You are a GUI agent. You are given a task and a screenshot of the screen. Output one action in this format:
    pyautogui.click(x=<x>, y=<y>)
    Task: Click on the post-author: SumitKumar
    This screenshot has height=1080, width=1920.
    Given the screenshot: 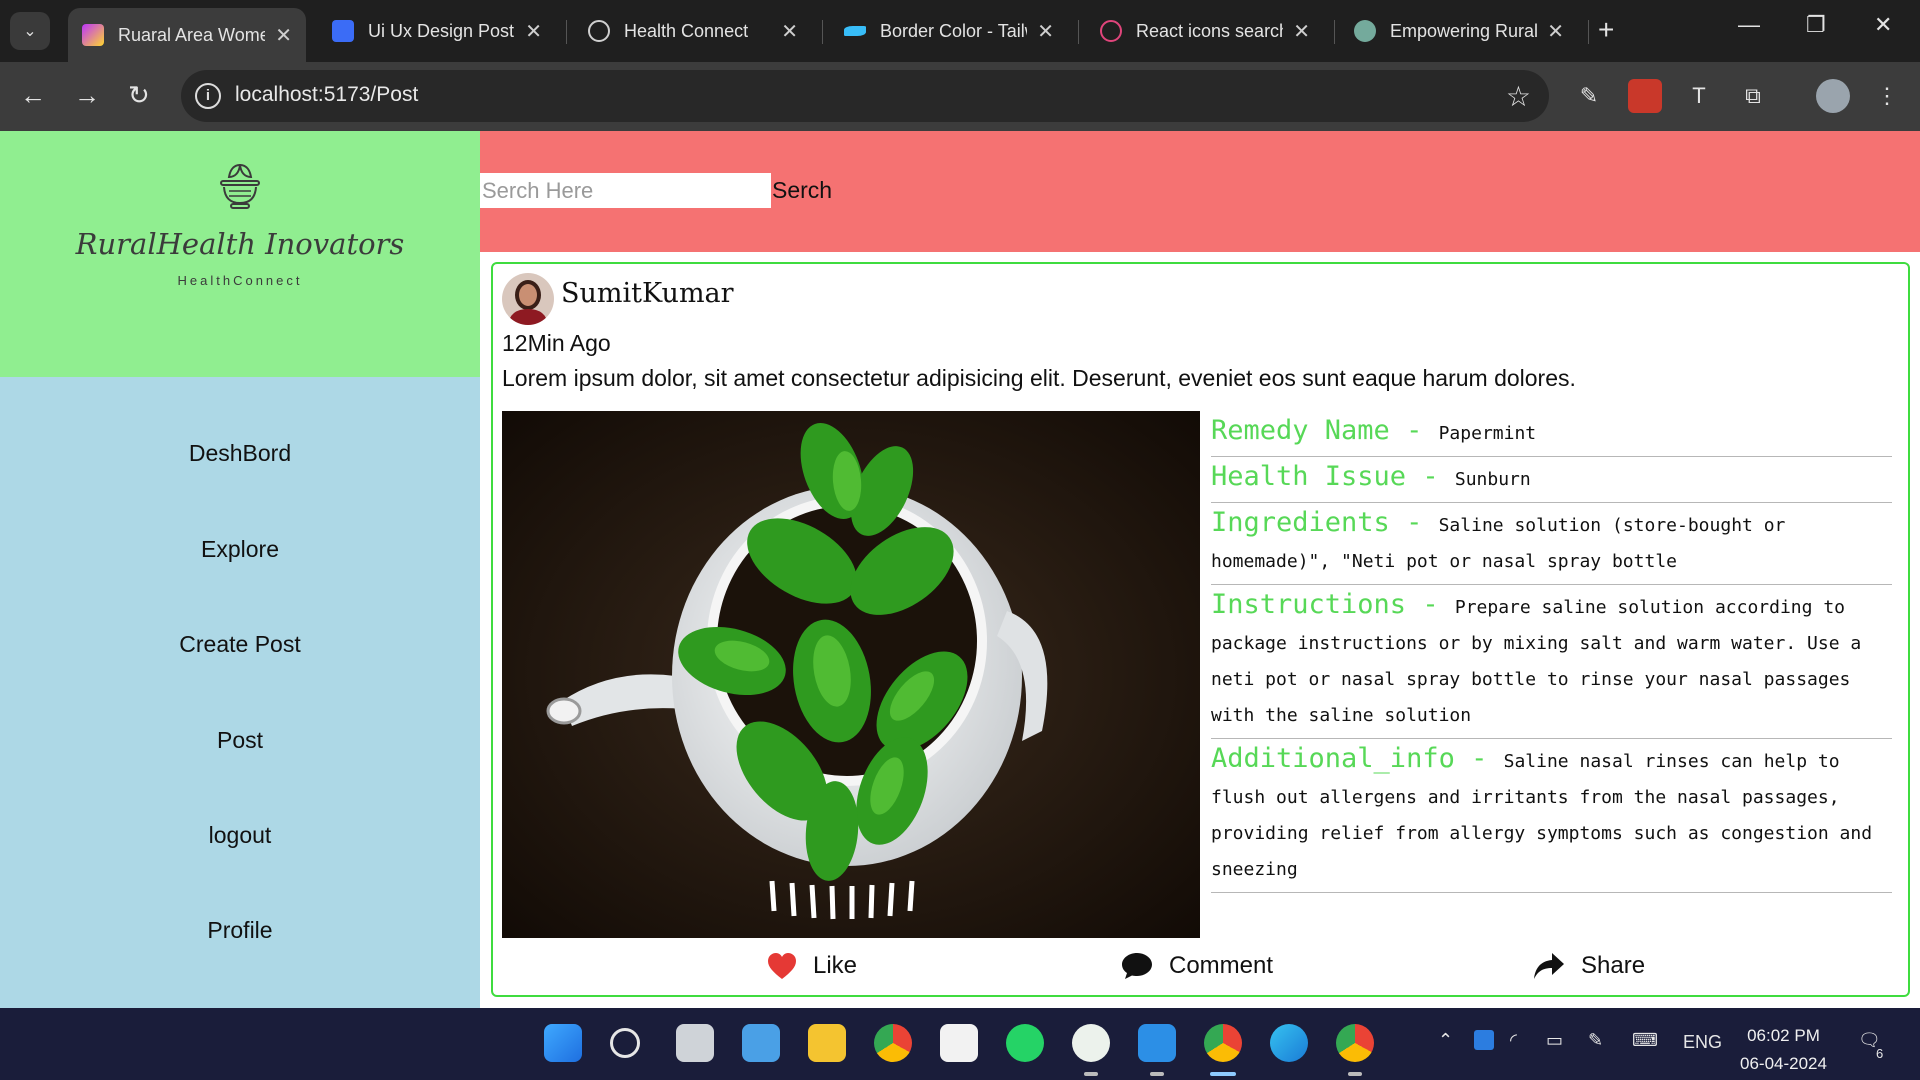 What is the action you would take?
    pyautogui.click(x=647, y=293)
    